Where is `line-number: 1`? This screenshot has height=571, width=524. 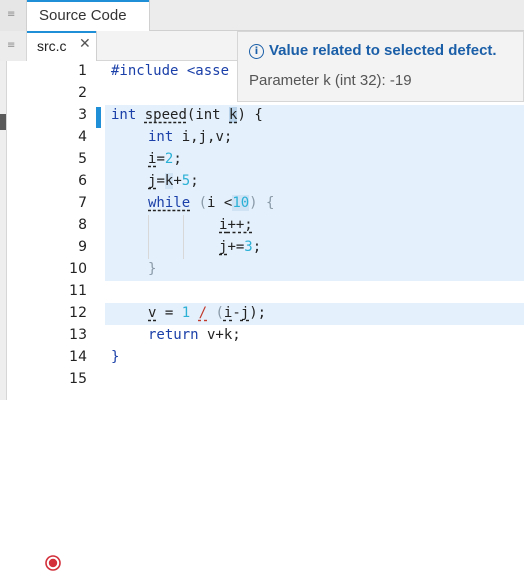
line-number: 1 is located at coordinates (82, 71).